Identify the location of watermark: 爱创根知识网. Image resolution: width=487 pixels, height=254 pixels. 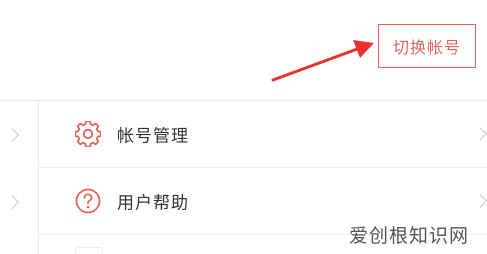
(408, 236).